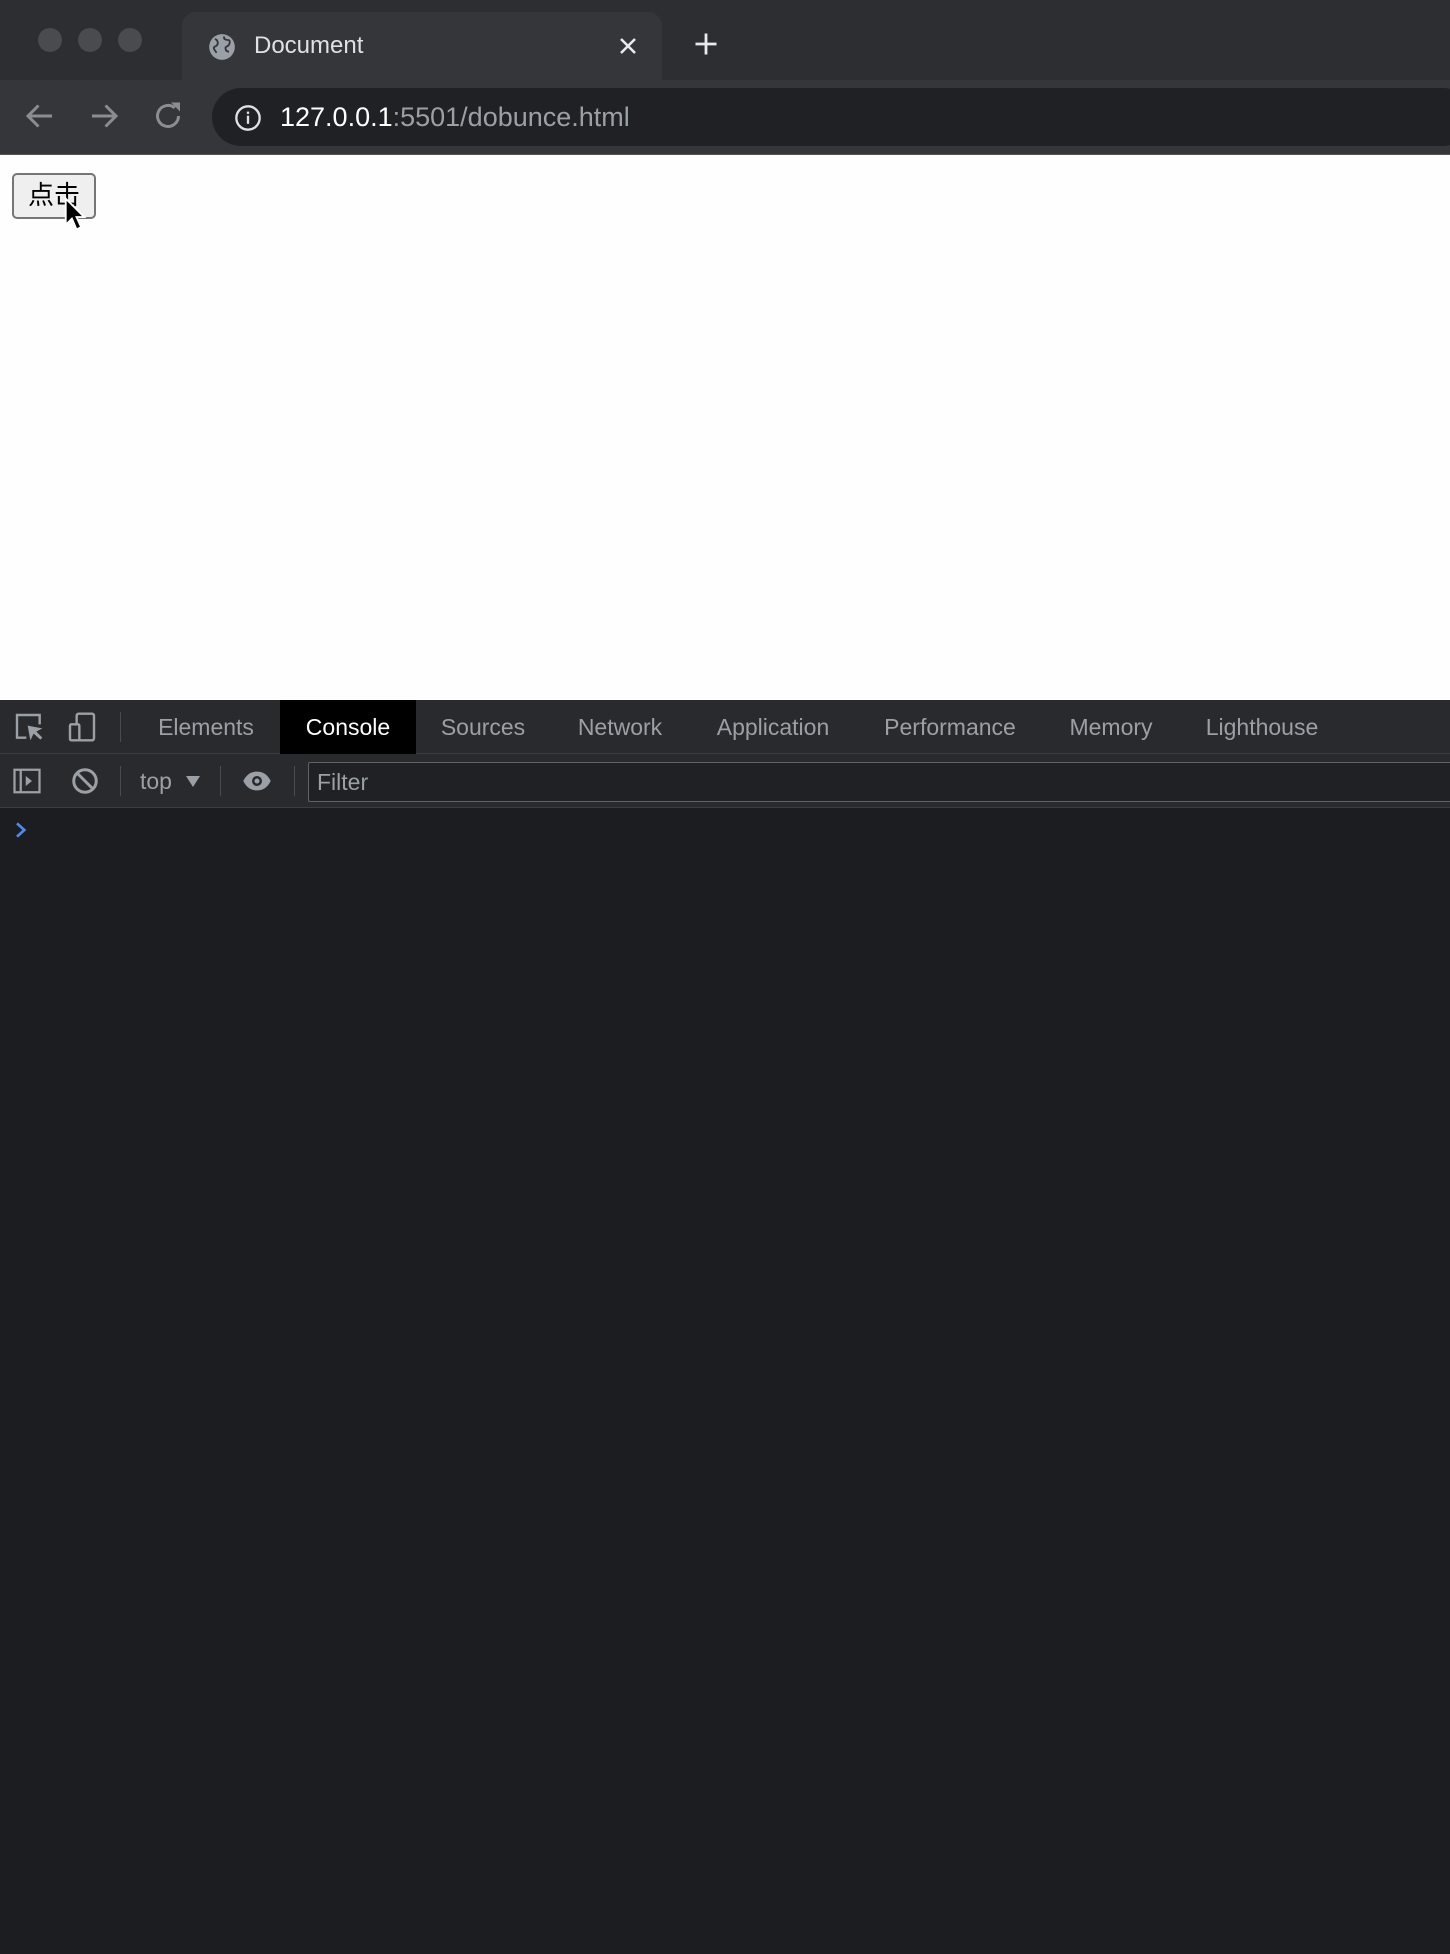 This screenshot has height=1954, width=1450. I want to click on url-text: 127.0.0.1:5501/dobunce.html, so click(455, 117).